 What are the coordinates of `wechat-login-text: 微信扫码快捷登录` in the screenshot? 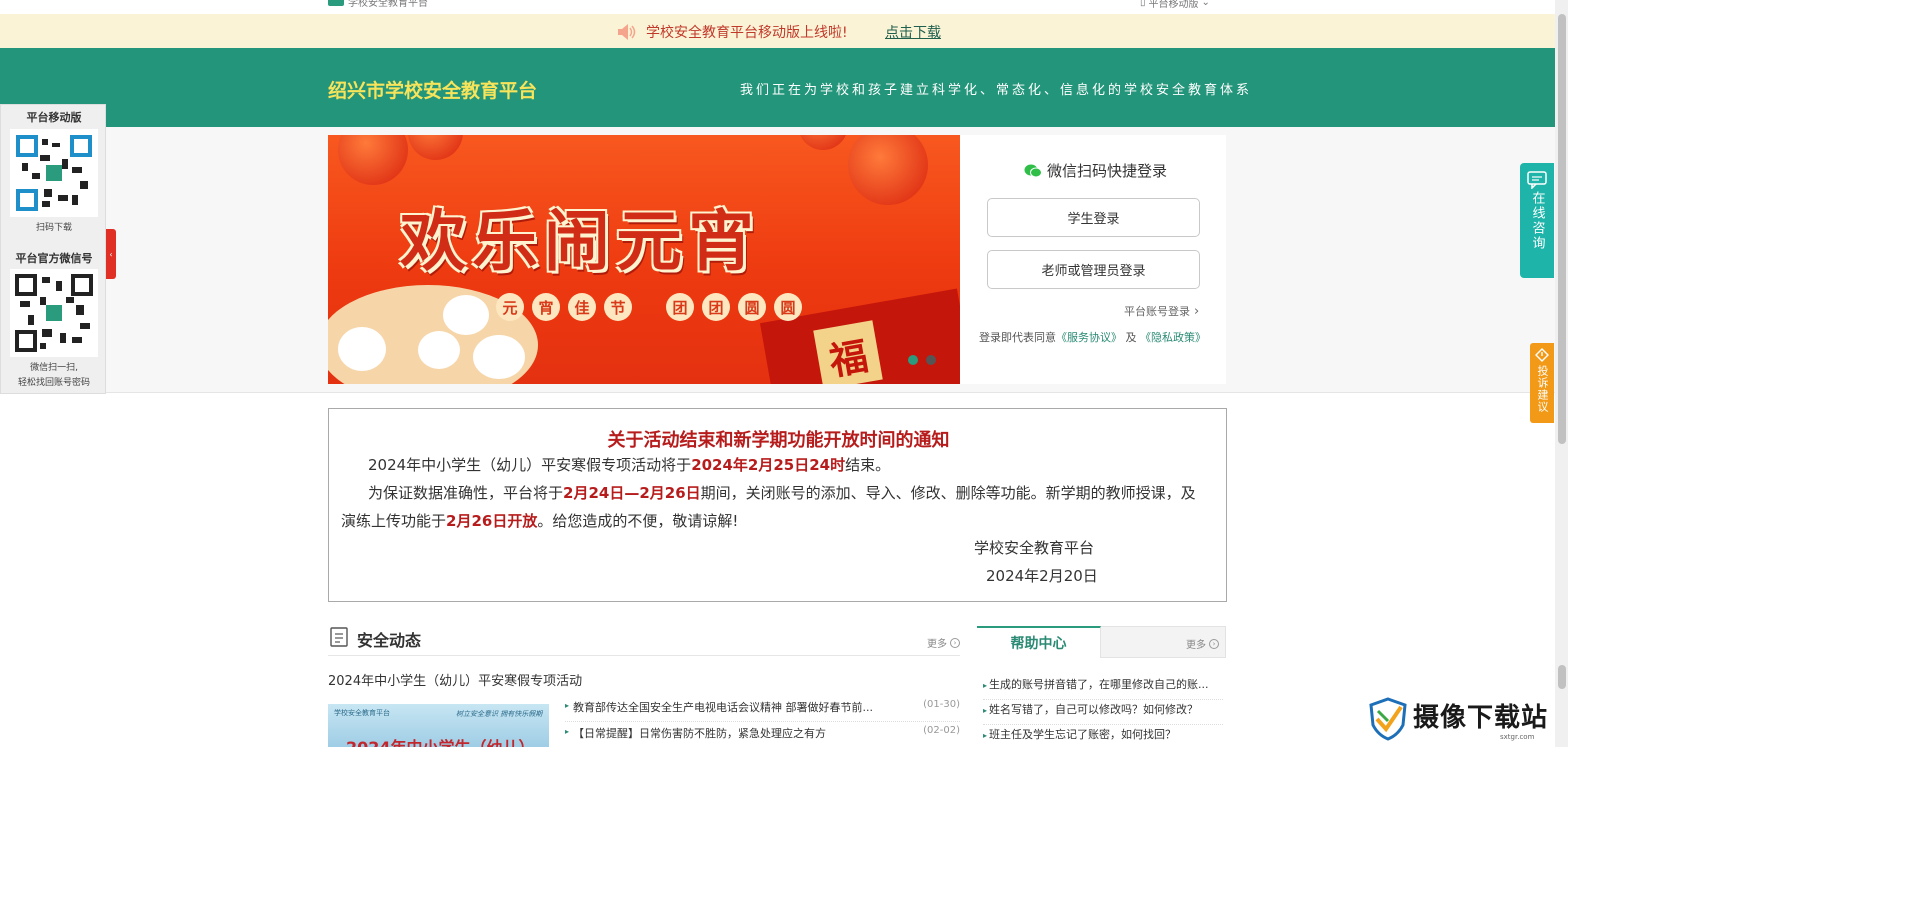 It's located at (1107, 171).